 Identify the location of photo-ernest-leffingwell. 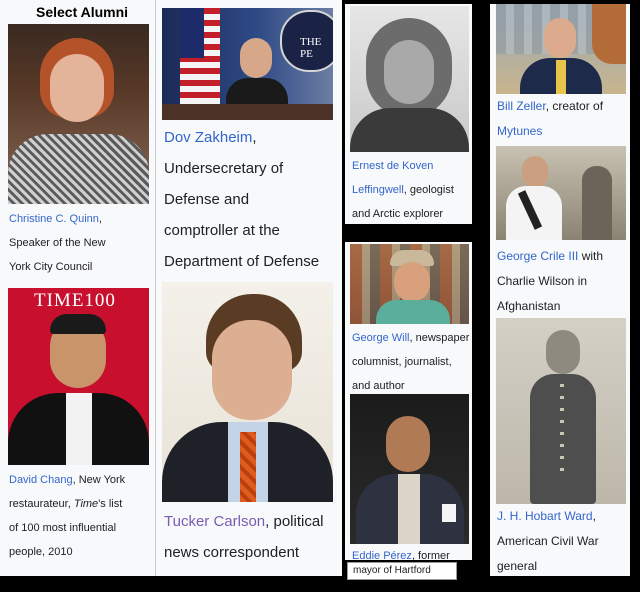
(409, 79).